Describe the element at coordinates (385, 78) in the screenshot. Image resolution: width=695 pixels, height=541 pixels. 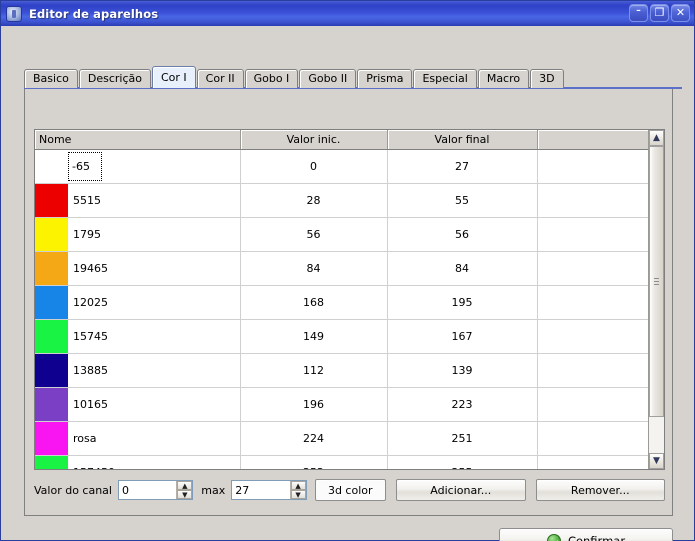
I see `tab-prisma: Prisma` at that location.